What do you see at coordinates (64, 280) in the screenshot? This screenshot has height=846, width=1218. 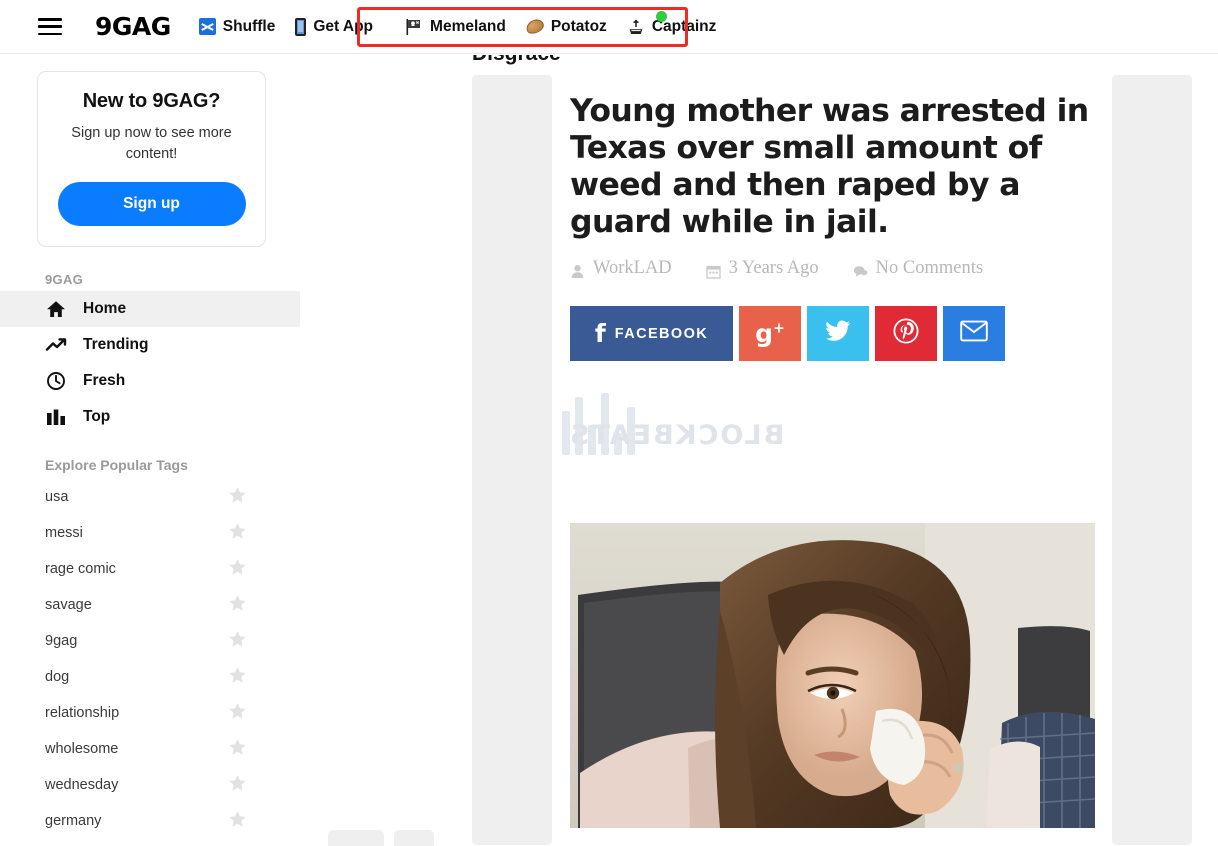 I see `sidebar-section-label: 9GAG` at bounding box center [64, 280].